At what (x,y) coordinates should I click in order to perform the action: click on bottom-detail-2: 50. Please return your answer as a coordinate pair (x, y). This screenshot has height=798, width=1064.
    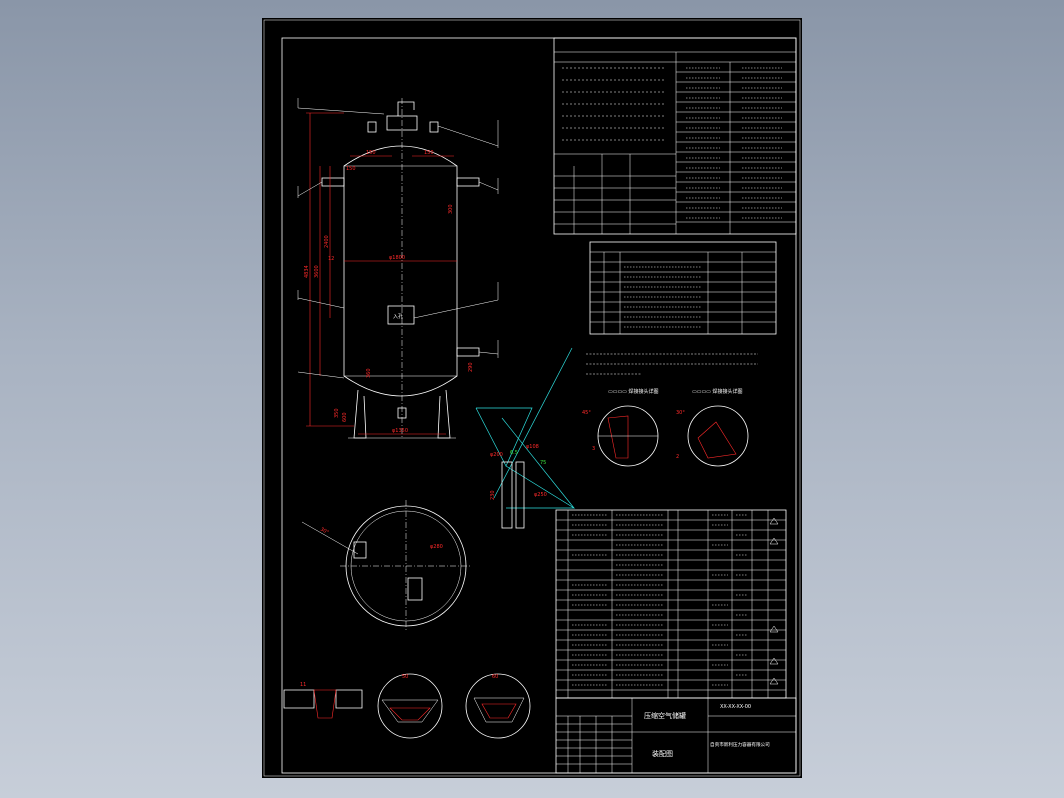
    Looking at the image, I should click on (405, 677).